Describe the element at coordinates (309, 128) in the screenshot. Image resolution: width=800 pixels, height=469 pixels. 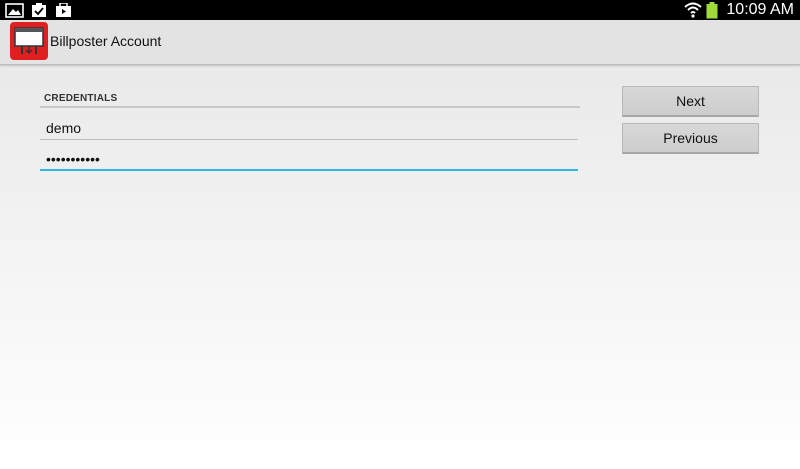
I see `username-field` at that location.